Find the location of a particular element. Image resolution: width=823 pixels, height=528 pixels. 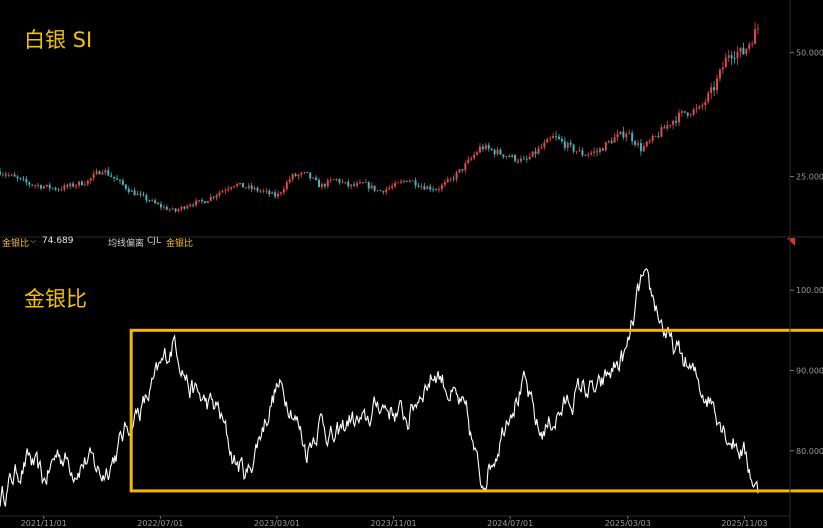

ratio-chart-title: 金银比 is located at coordinates (55, 299).